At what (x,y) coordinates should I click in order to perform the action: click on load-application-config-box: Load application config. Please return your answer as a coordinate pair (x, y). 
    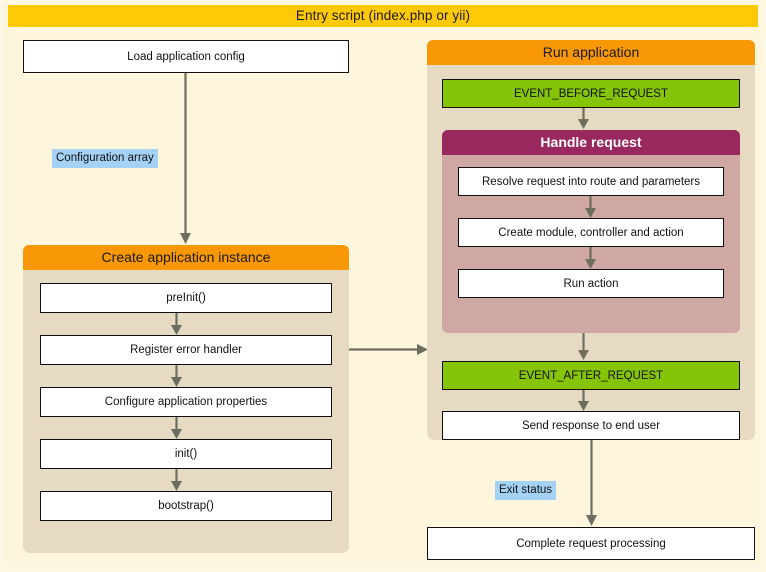
    Looking at the image, I should click on (186, 56).